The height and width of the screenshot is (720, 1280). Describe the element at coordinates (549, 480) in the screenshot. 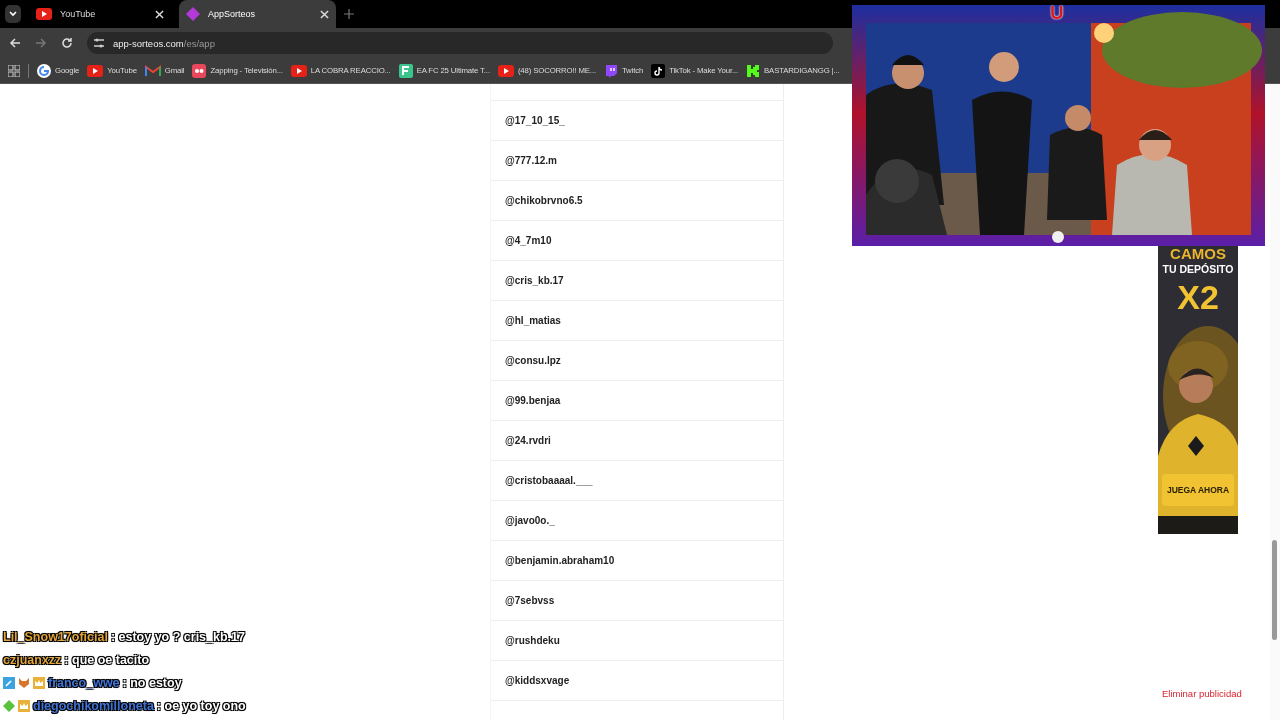

I see `participant-name: @cristobaaaal.___` at that location.